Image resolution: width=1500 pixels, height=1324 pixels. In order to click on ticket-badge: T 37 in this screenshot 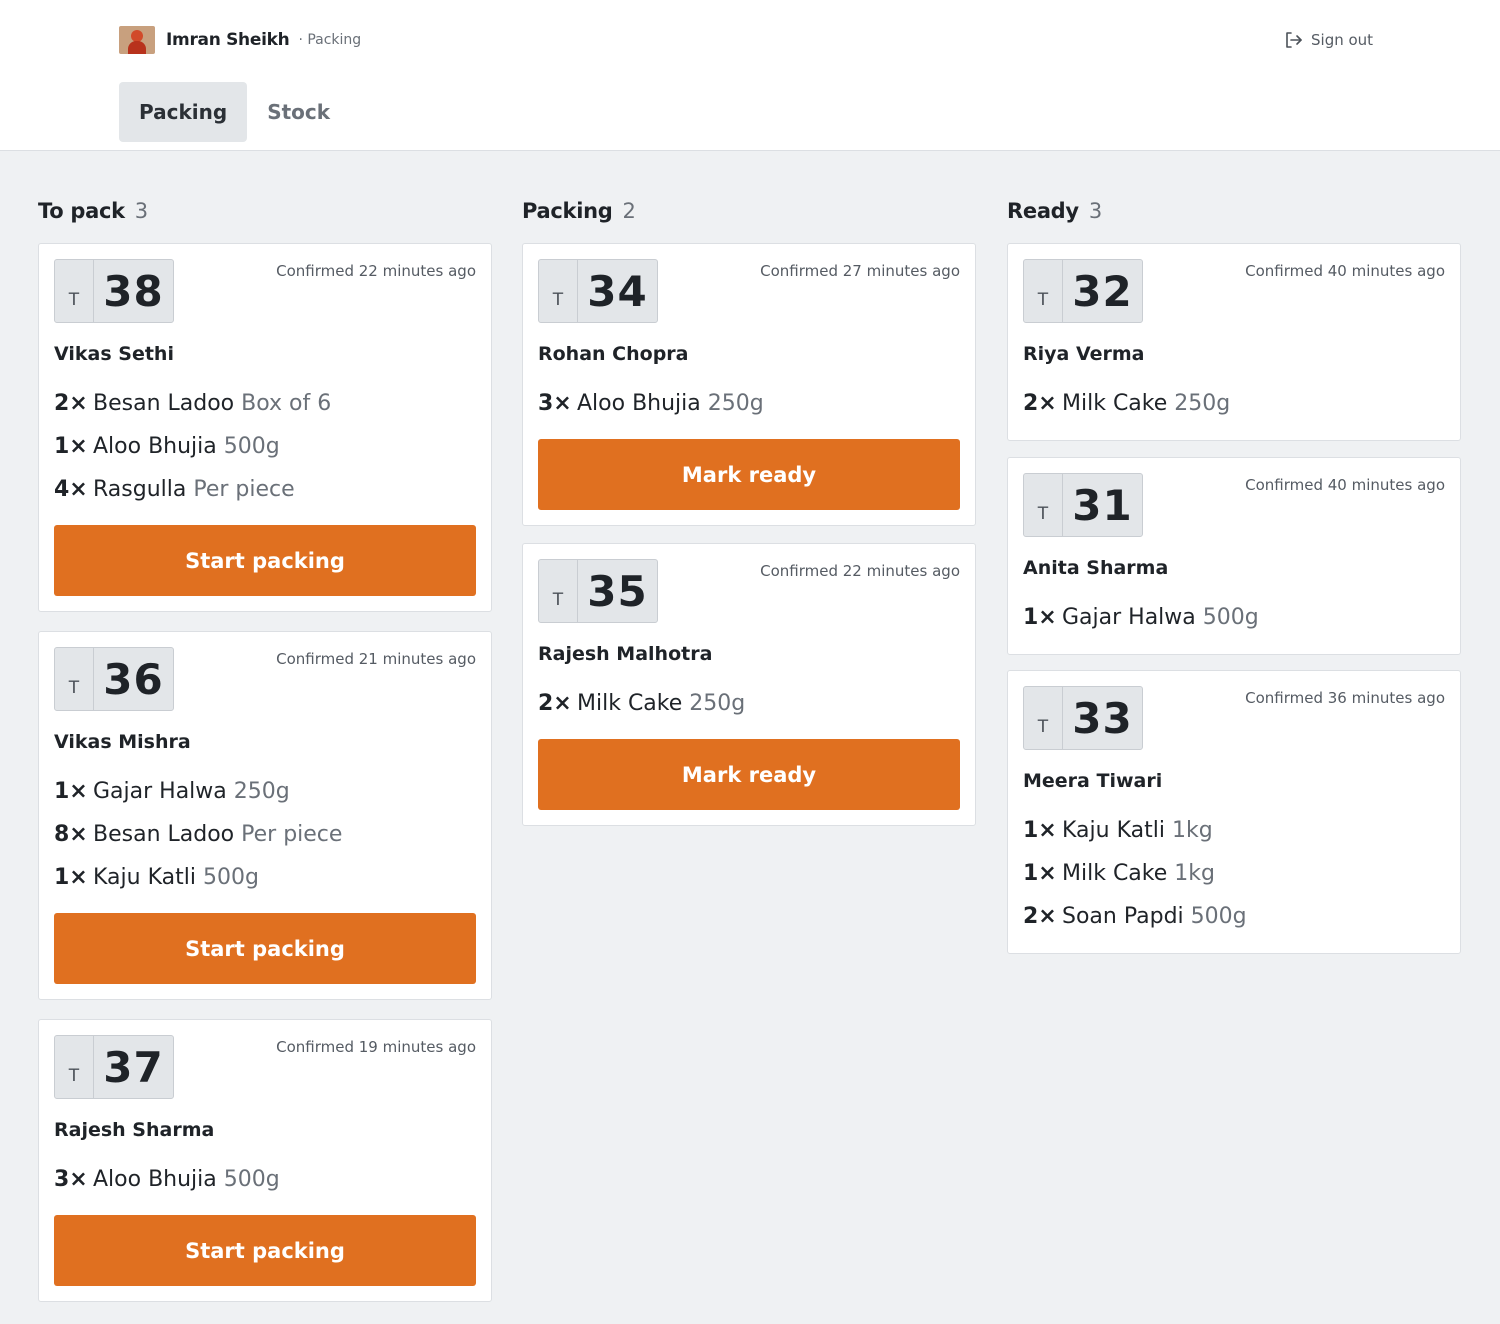, I will do `click(114, 1067)`.